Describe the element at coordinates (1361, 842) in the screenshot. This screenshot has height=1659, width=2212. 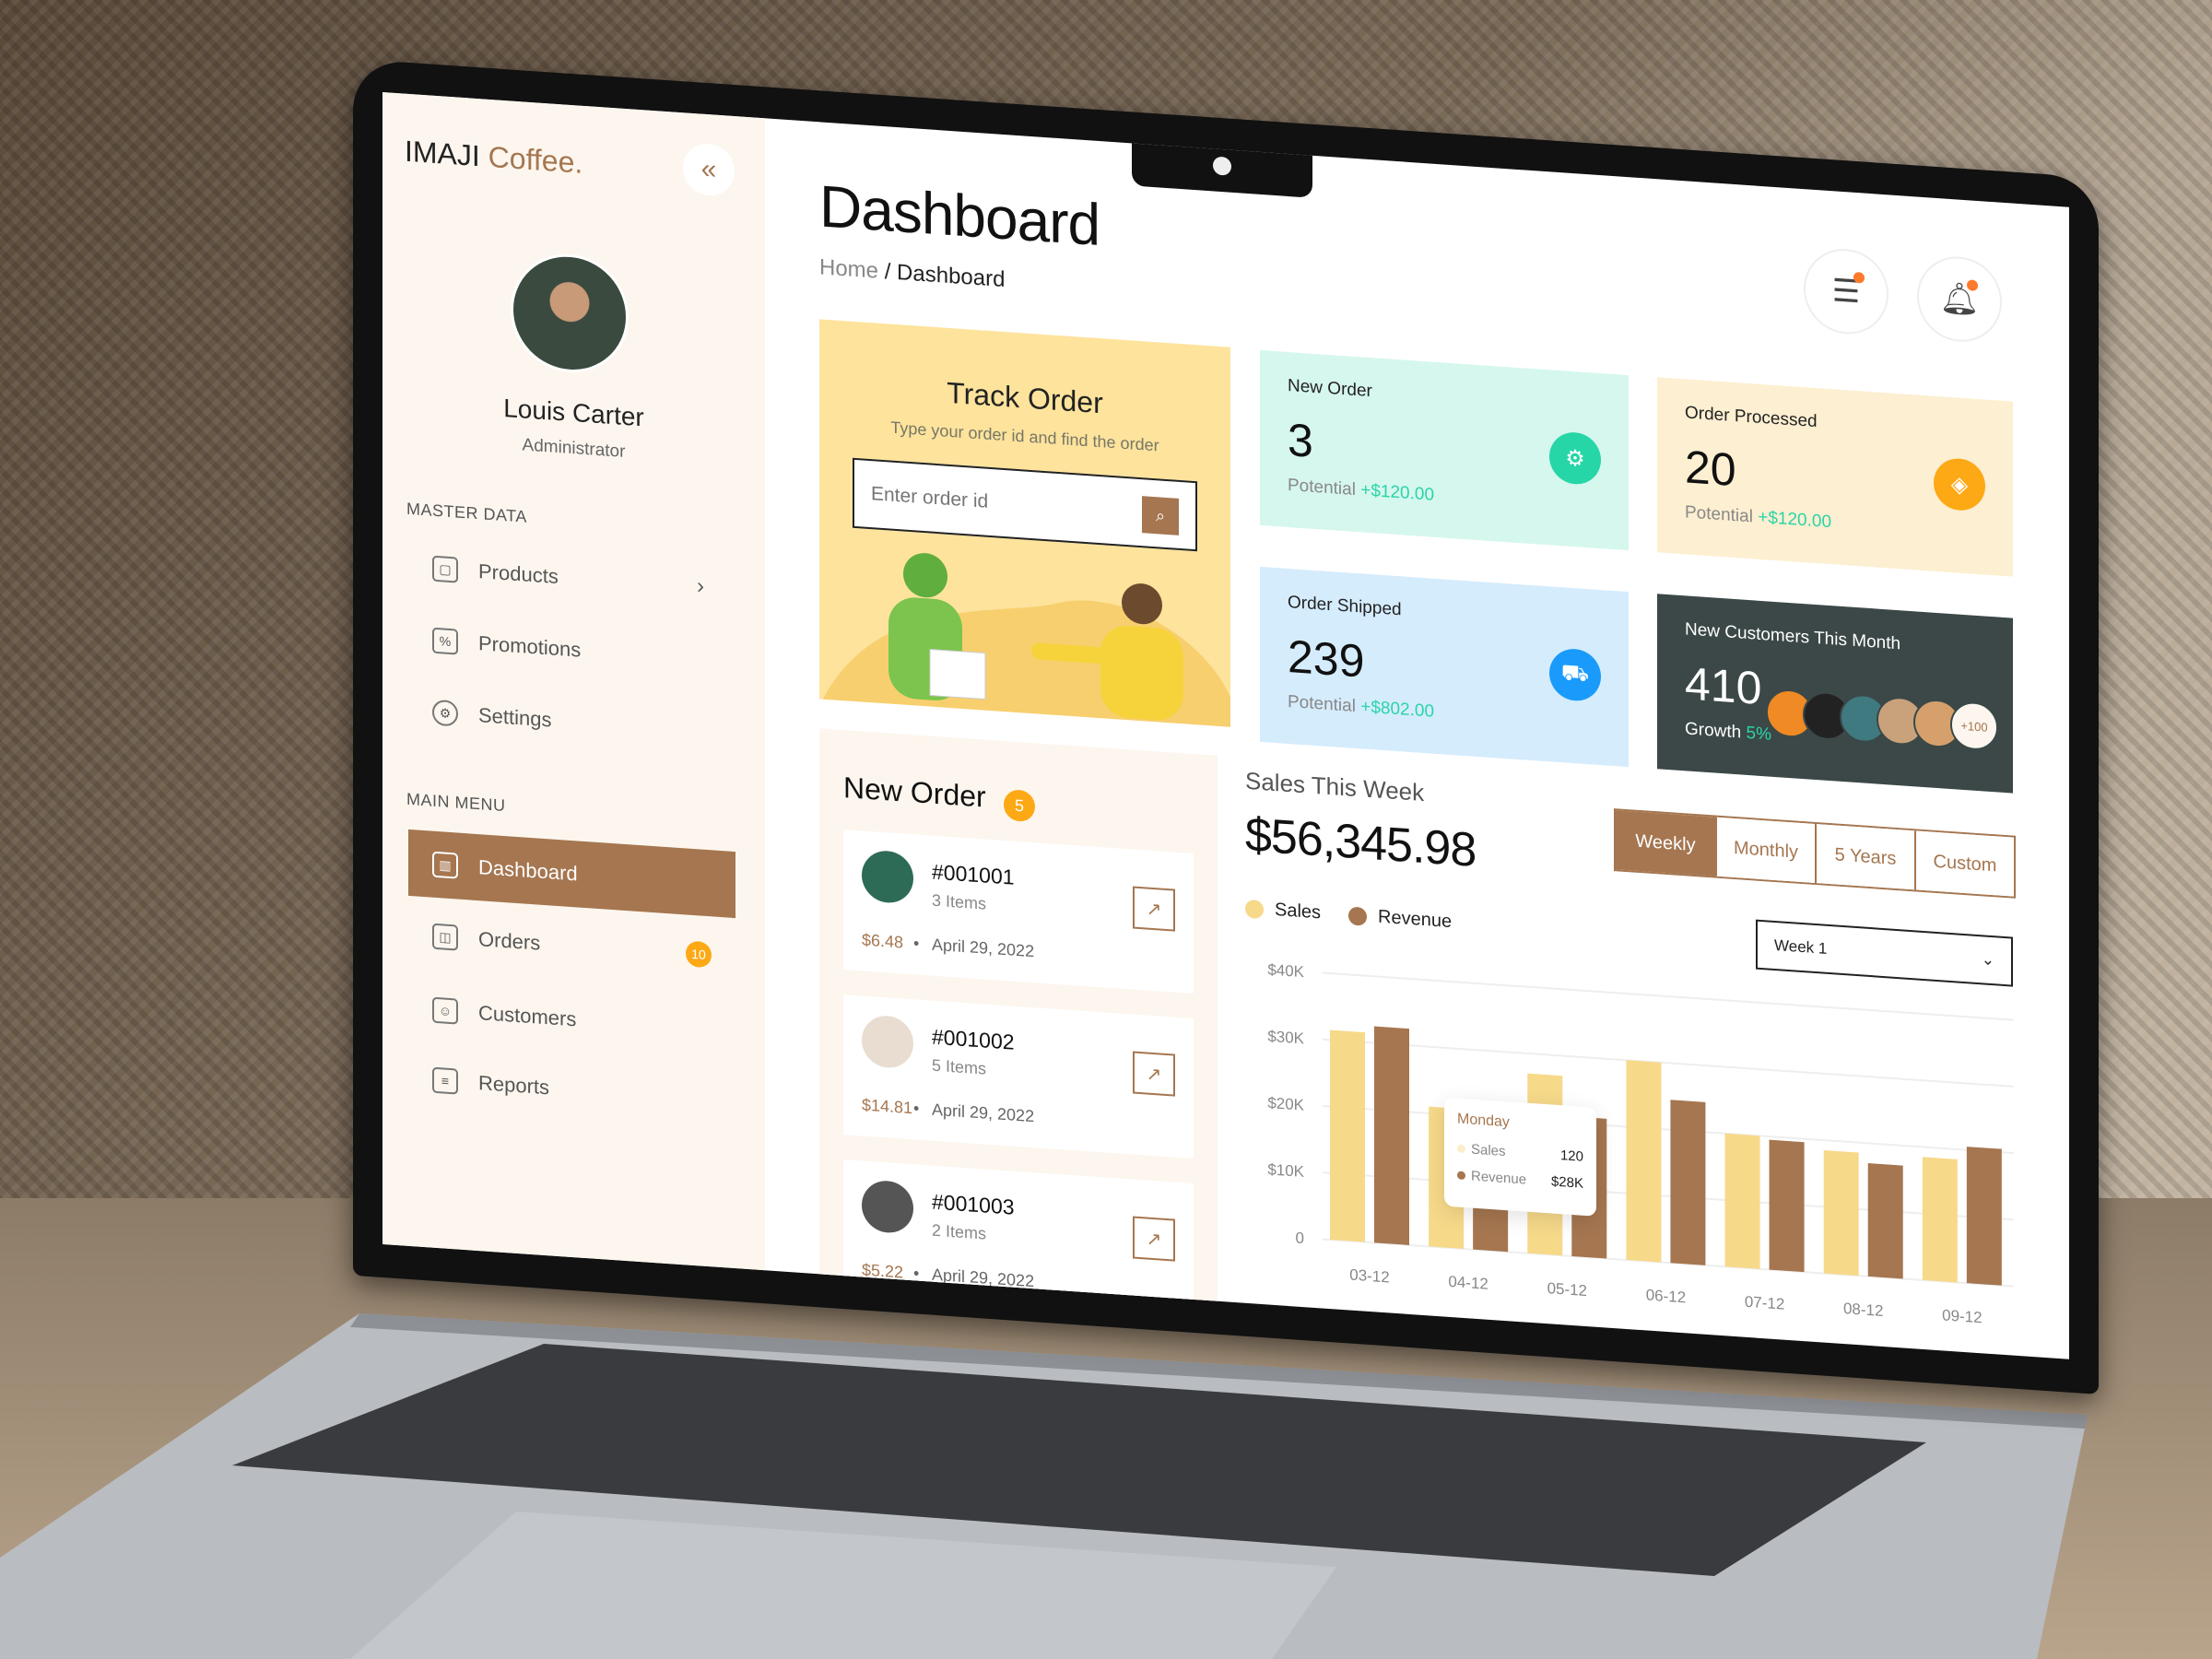
I see `sales-amount: $56,345.98` at that location.